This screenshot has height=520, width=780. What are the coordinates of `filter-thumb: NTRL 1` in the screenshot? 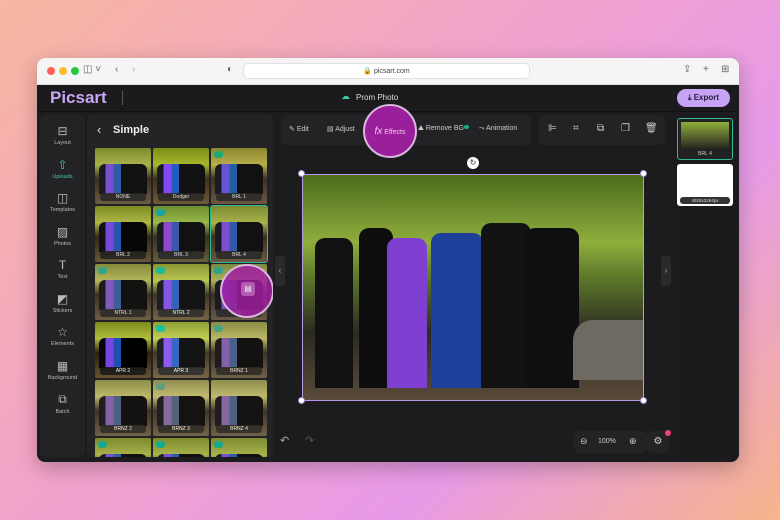 It's located at (123, 292).